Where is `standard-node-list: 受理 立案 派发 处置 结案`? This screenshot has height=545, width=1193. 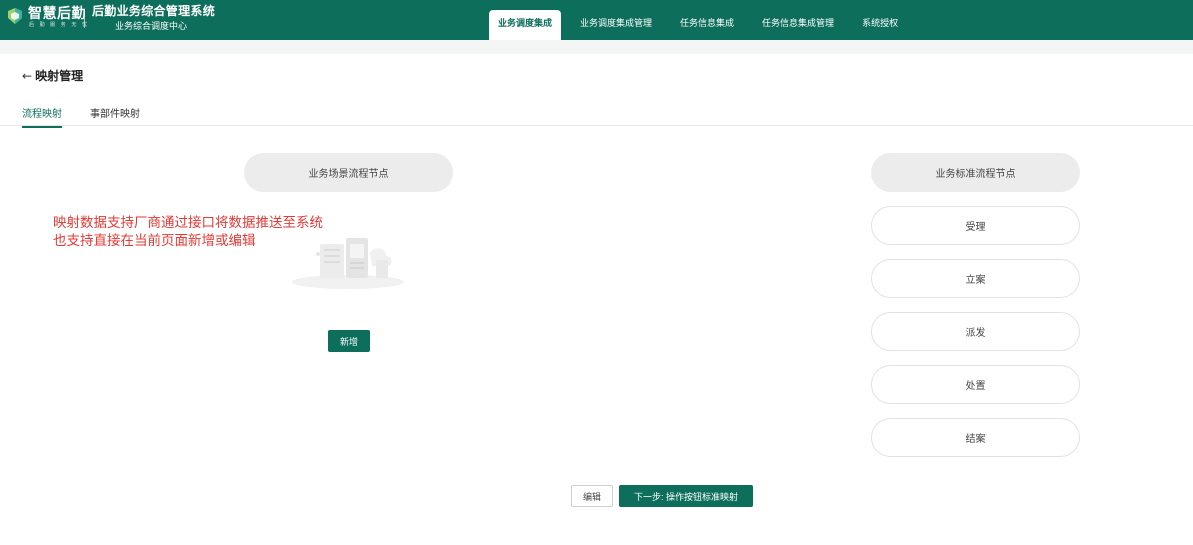 standard-node-list: 受理 立案 派发 处置 结案 is located at coordinates (975, 338).